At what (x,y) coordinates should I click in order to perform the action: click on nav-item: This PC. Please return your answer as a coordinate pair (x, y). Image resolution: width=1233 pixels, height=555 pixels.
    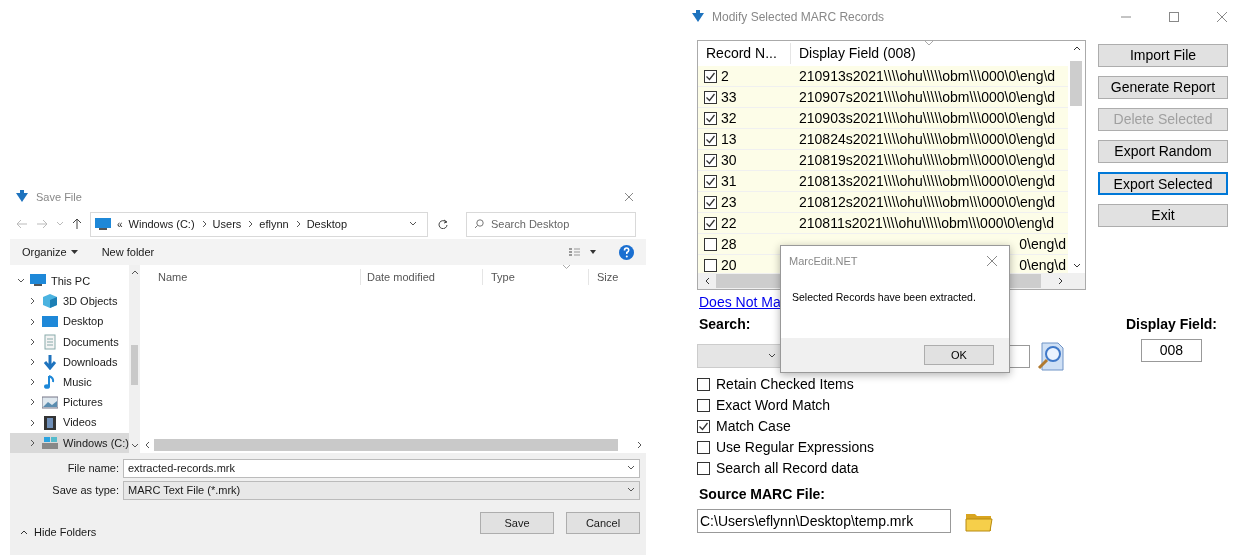
    Looking at the image, I should click on (69, 281).